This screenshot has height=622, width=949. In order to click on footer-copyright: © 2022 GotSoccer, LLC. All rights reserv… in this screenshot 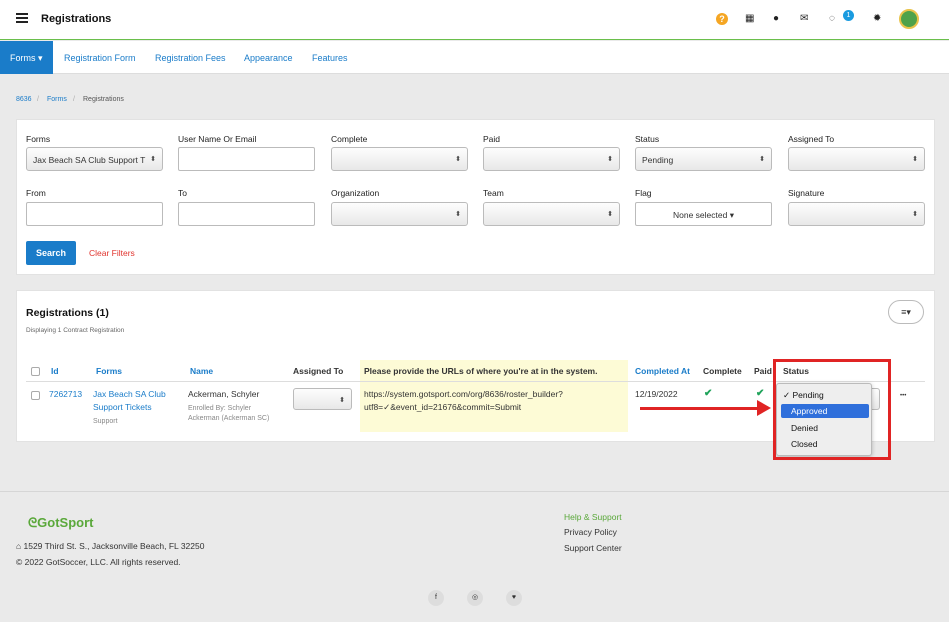, I will do `click(98, 562)`.